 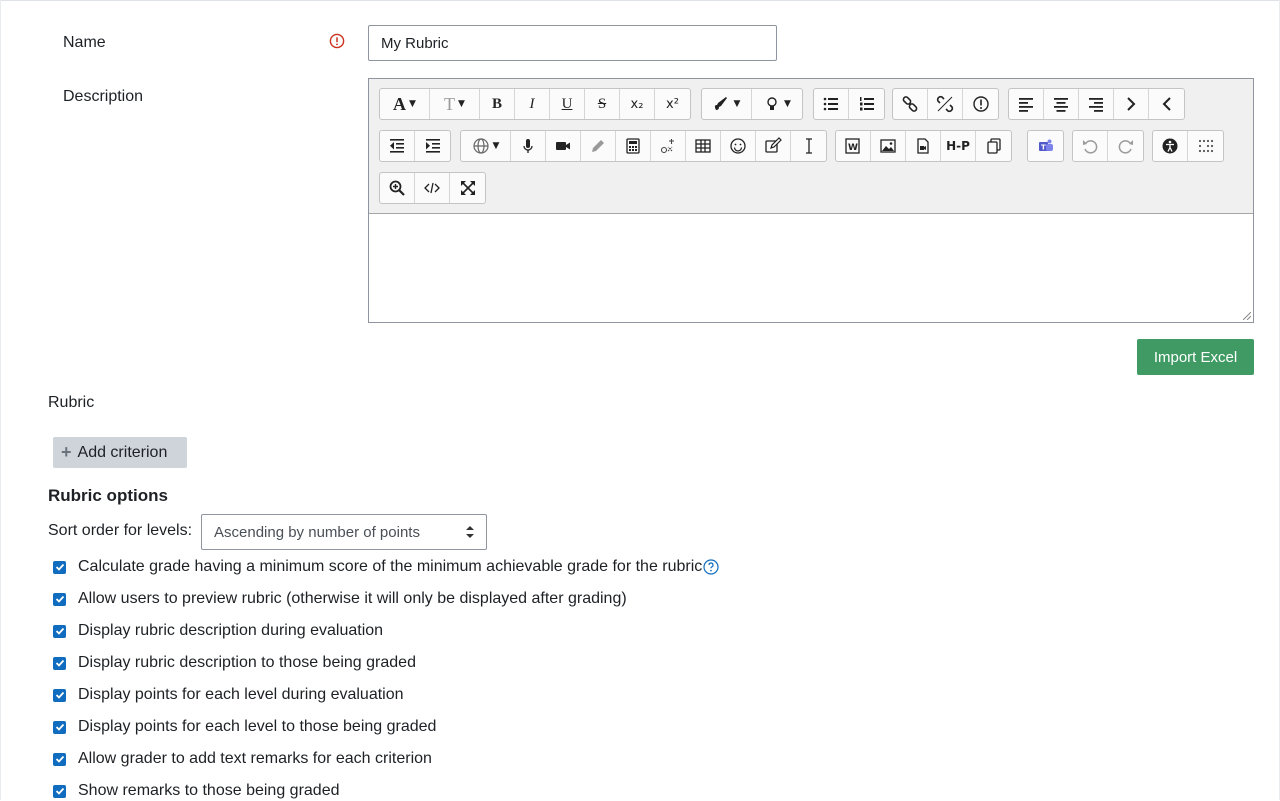 I want to click on toolbar-group-media: ▼, so click(x=643, y=146).